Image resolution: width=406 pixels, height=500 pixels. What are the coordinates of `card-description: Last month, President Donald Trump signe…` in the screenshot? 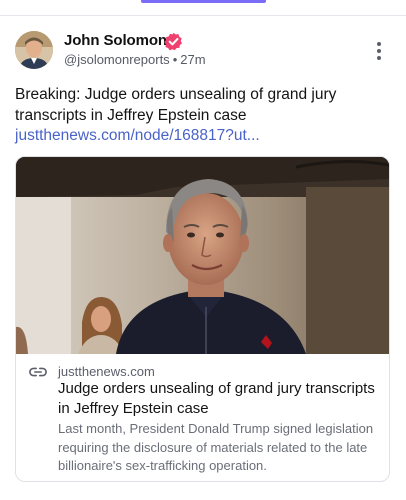 It's located at (216, 447).